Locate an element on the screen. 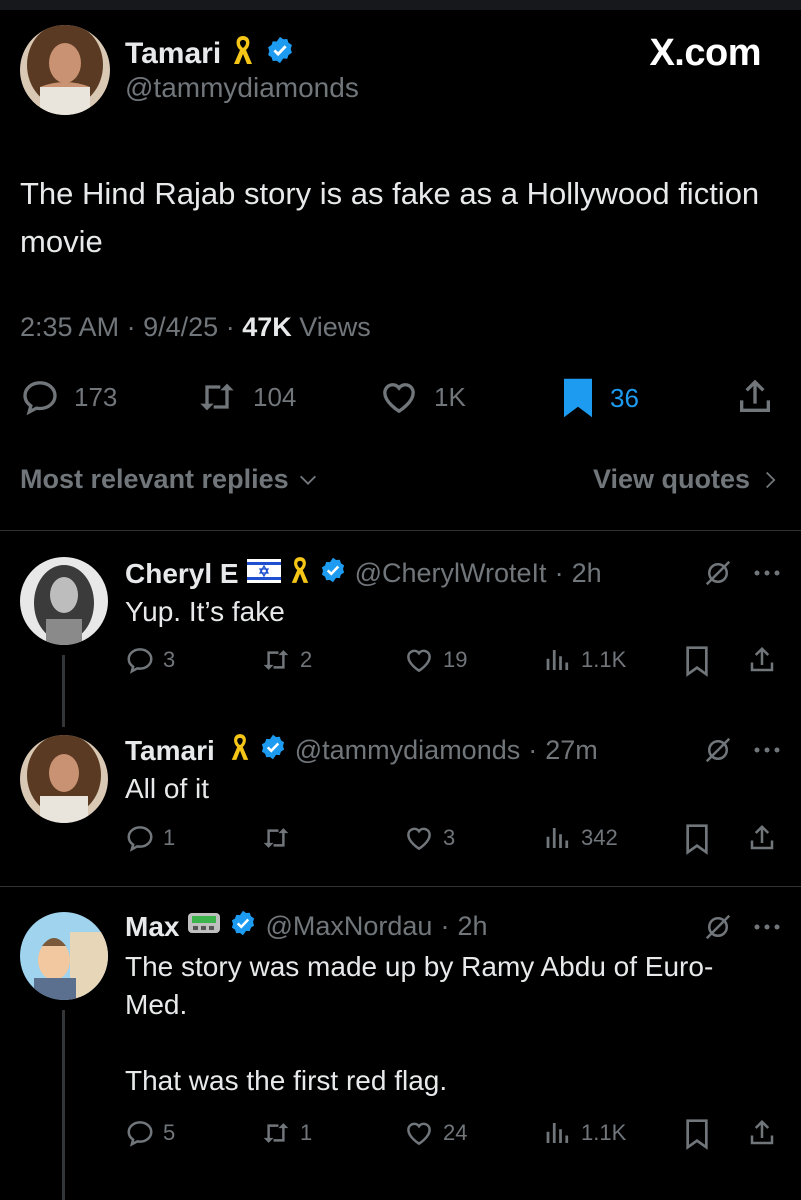 The width and height of the screenshot is (801, 1200). share-icon is located at coordinates (762, 659).